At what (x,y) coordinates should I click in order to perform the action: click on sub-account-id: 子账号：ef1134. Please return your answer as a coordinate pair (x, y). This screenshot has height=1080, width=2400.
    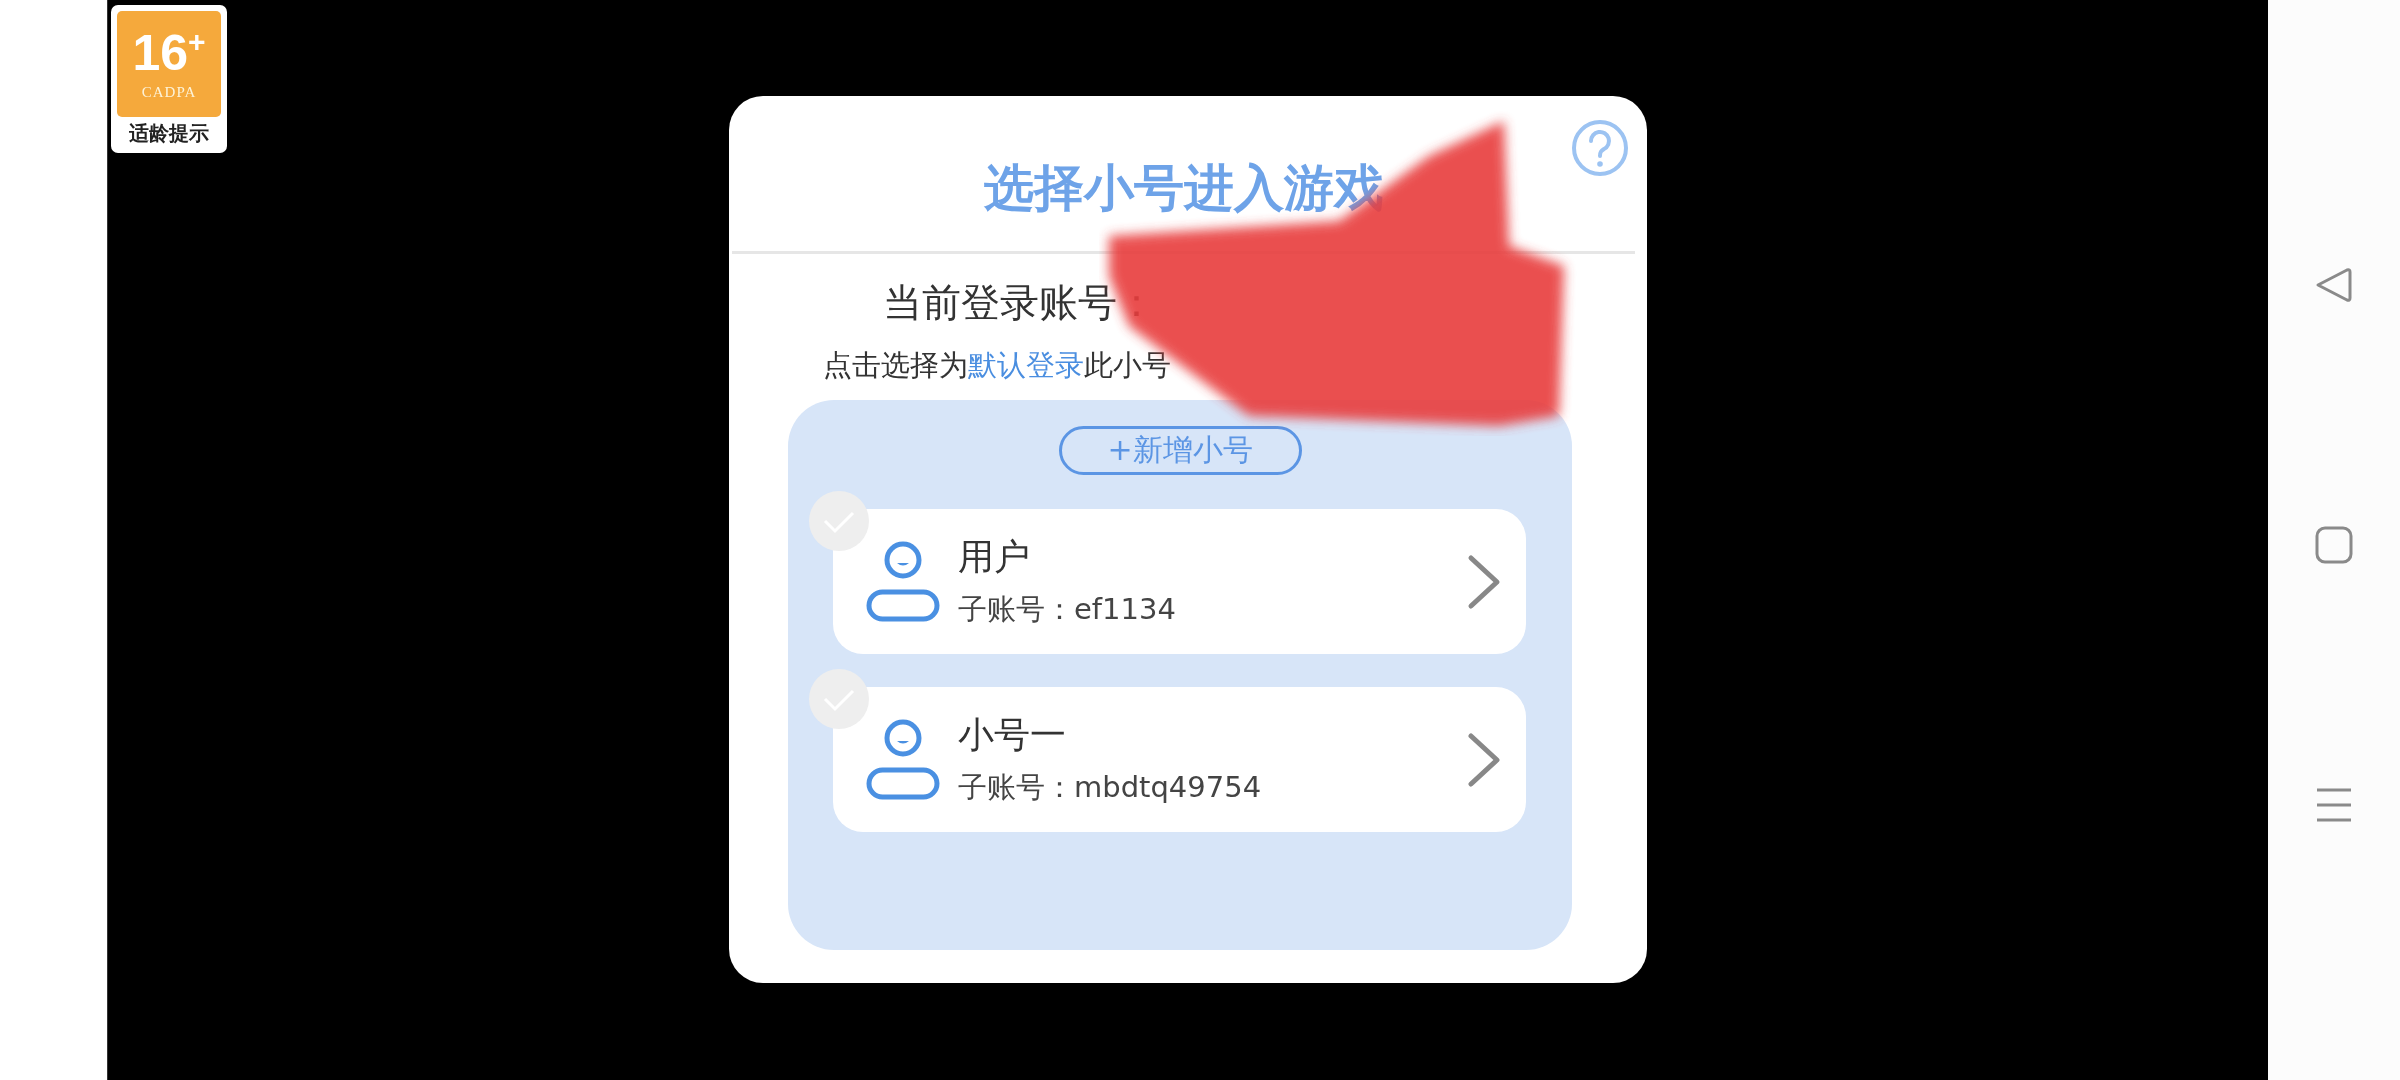
    Looking at the image, I should click on (1067, 609).